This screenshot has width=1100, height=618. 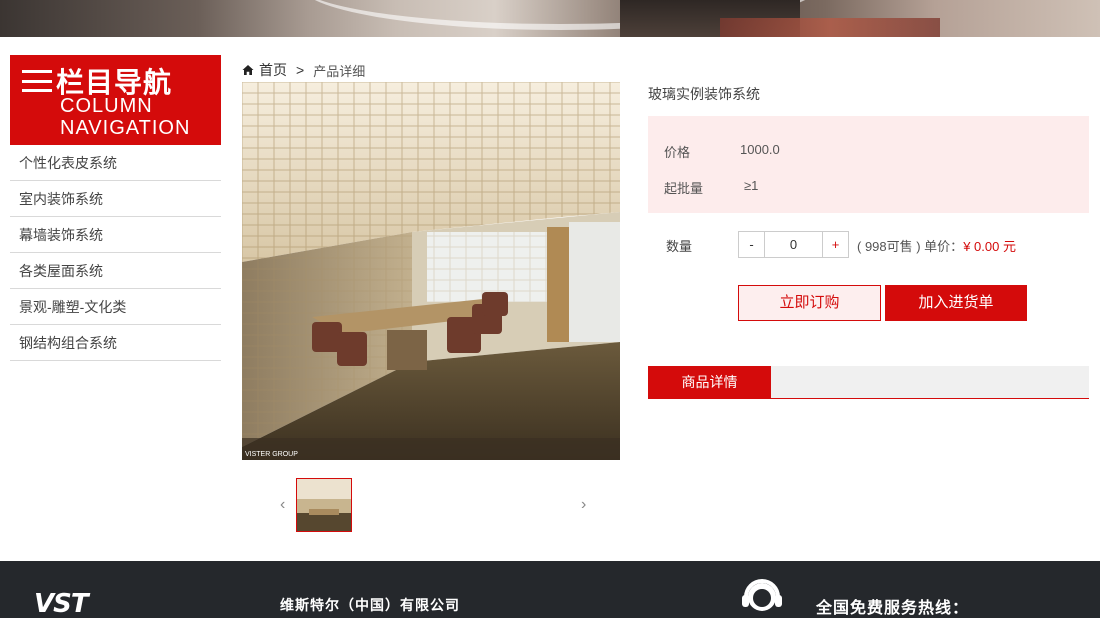 What do you see at coordinates (760, 149) in the screenshot?
I see `price-value: 1000.0` at bounding box center [760, 149].